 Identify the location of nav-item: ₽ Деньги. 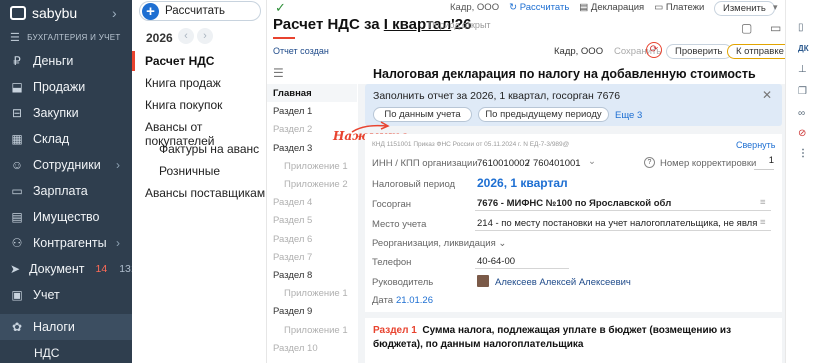
(66, 61).